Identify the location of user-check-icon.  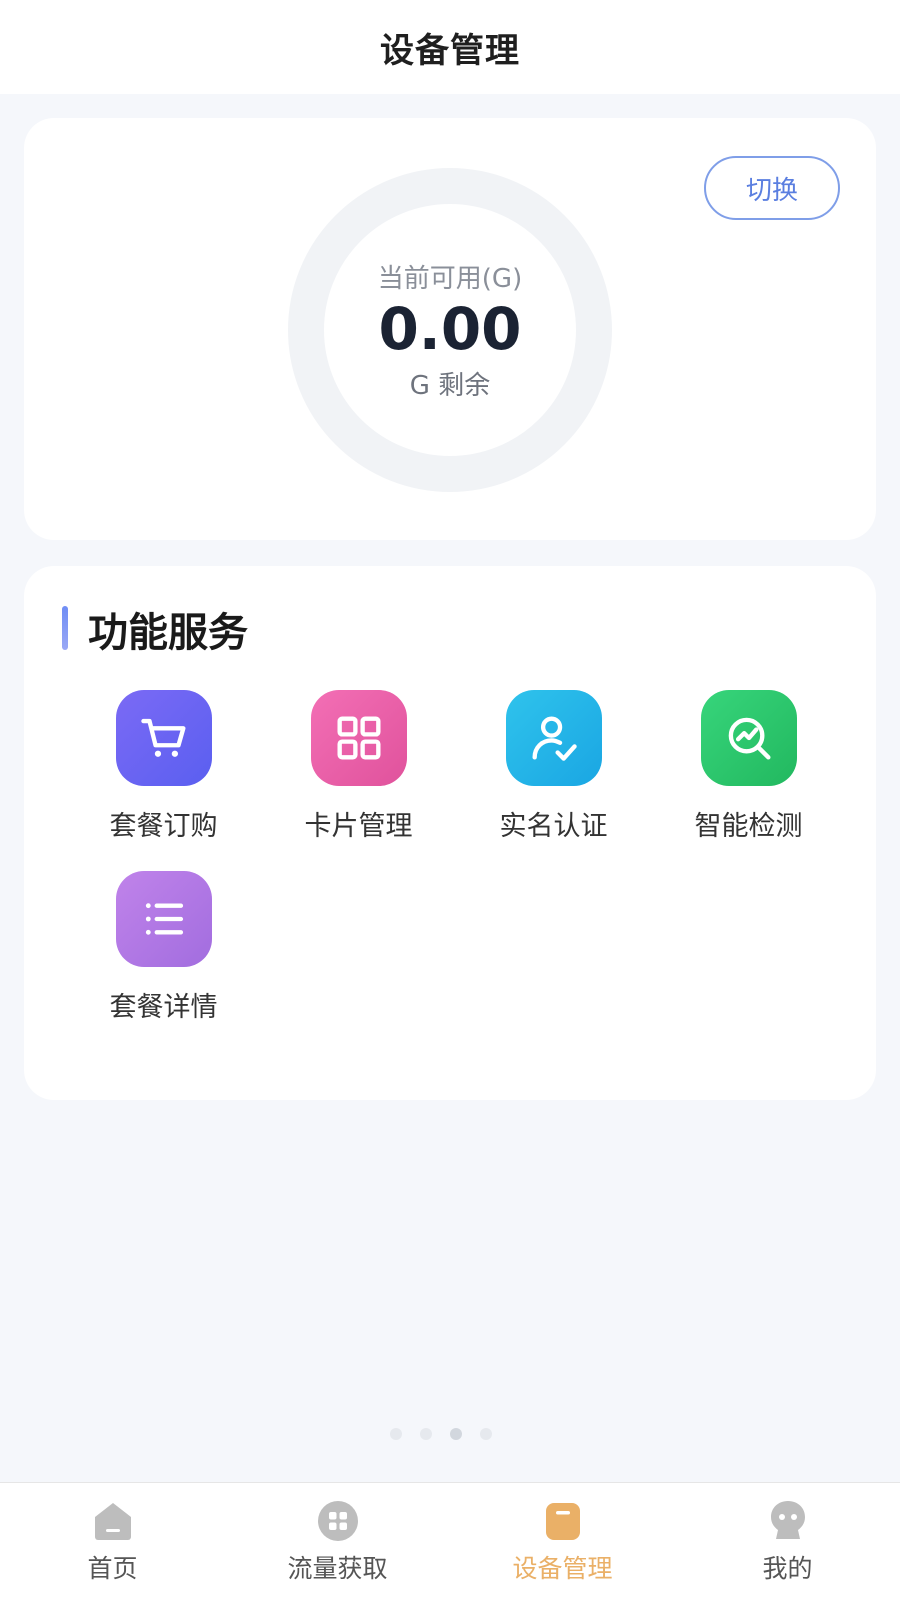
(553, 738).